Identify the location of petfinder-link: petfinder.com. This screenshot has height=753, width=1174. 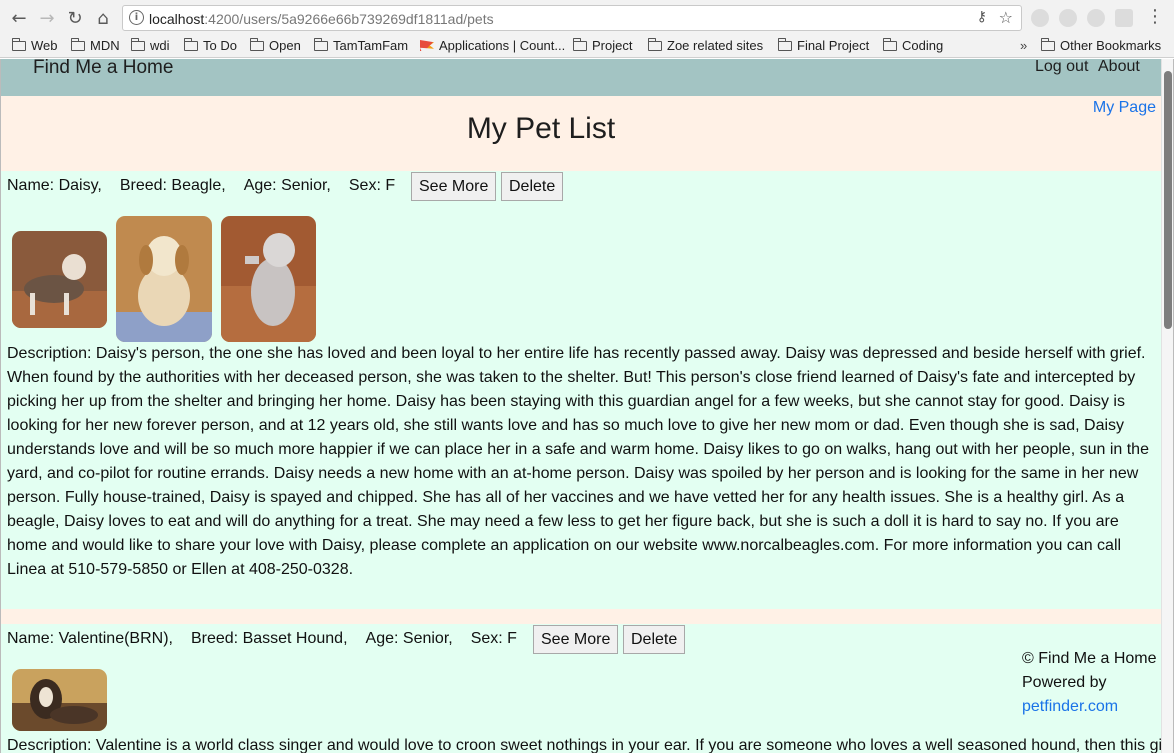
(1070, 706).